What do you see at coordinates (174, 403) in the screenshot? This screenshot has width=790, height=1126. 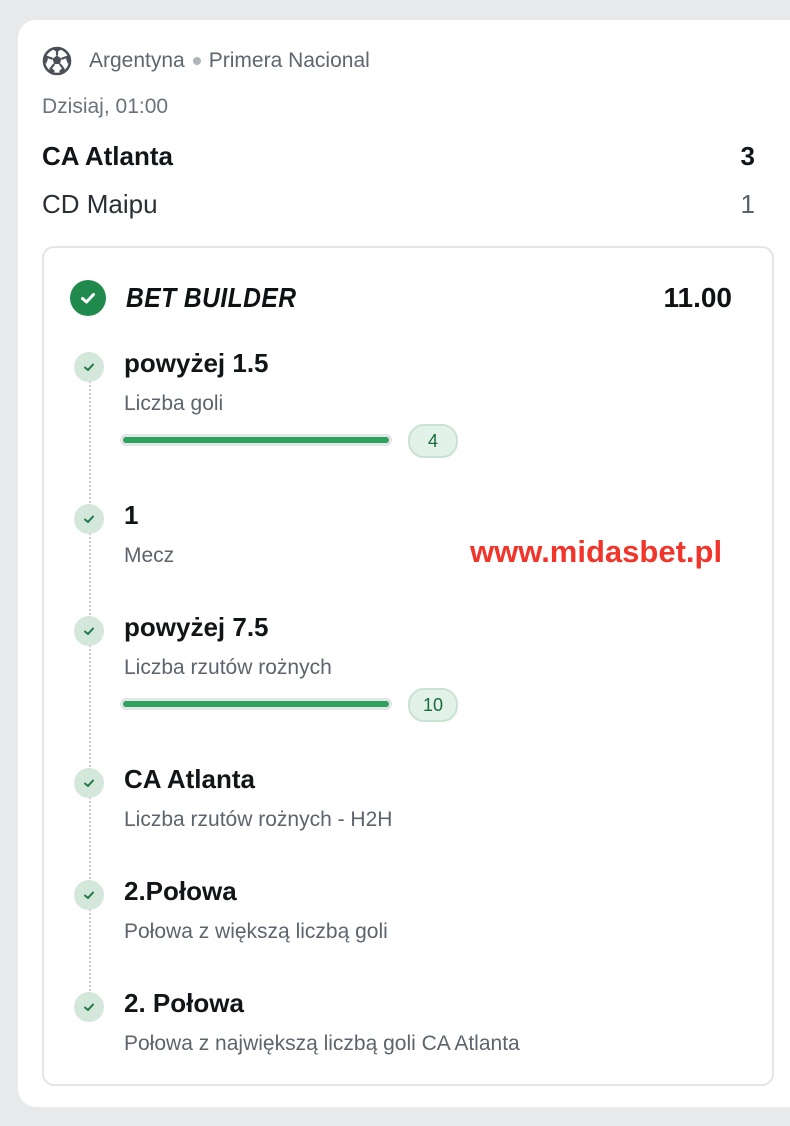 I see `bet-leg-market: Liczba goli` at bounding box center [174, 403].